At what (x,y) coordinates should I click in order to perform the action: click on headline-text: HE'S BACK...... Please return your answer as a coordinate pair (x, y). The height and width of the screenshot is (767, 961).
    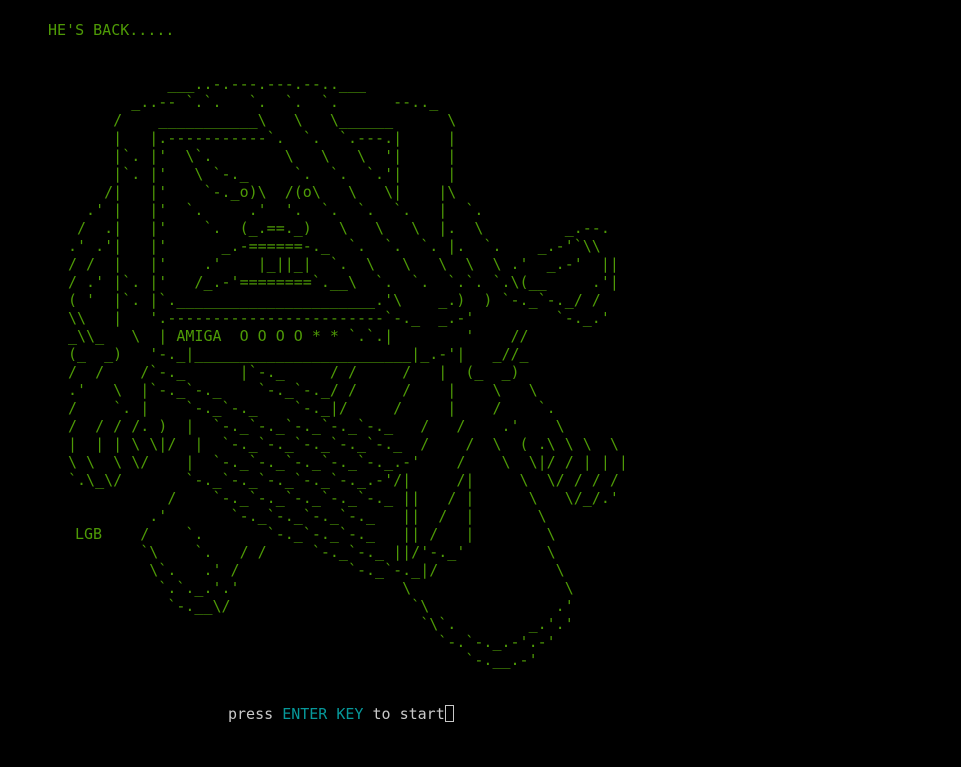
    Looking at the image, I should click on (111, 30).